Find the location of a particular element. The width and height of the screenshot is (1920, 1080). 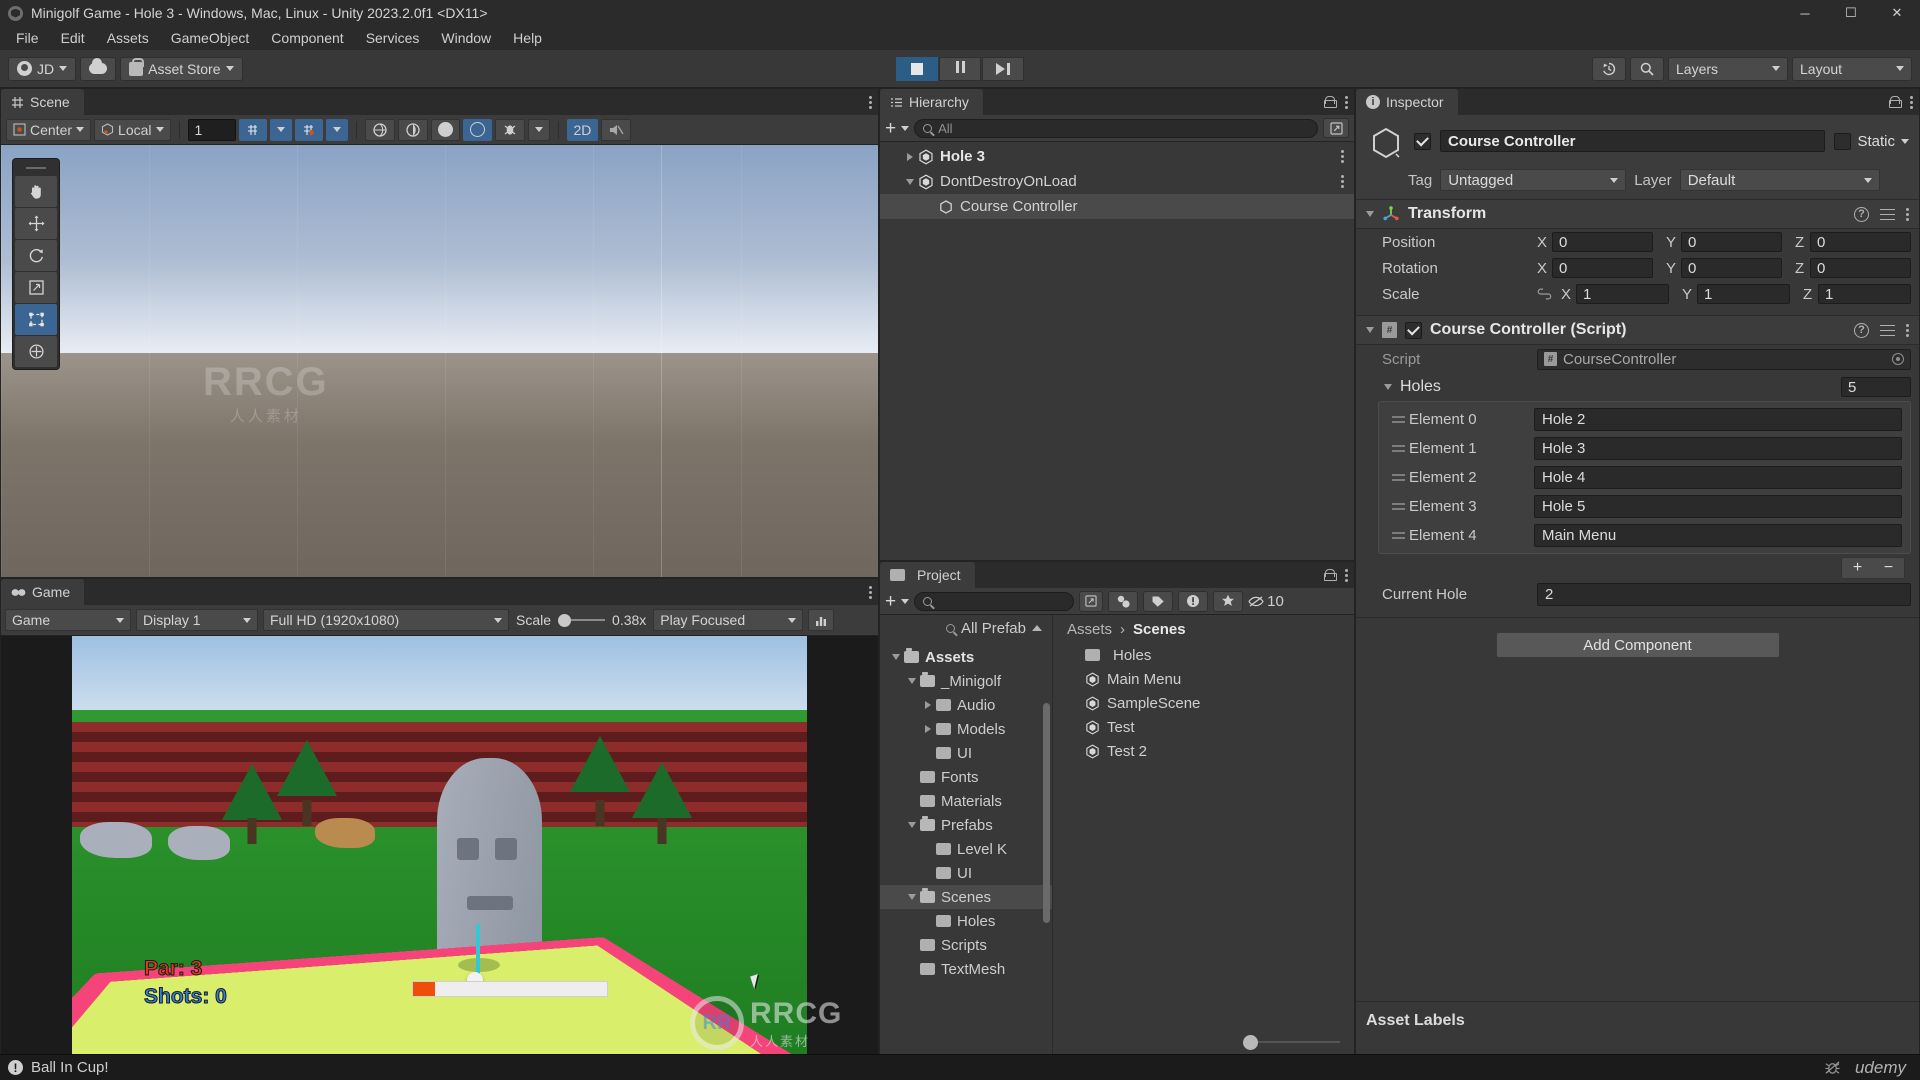

asset-item-holes: Holes is located at coordinates (1203, 655).